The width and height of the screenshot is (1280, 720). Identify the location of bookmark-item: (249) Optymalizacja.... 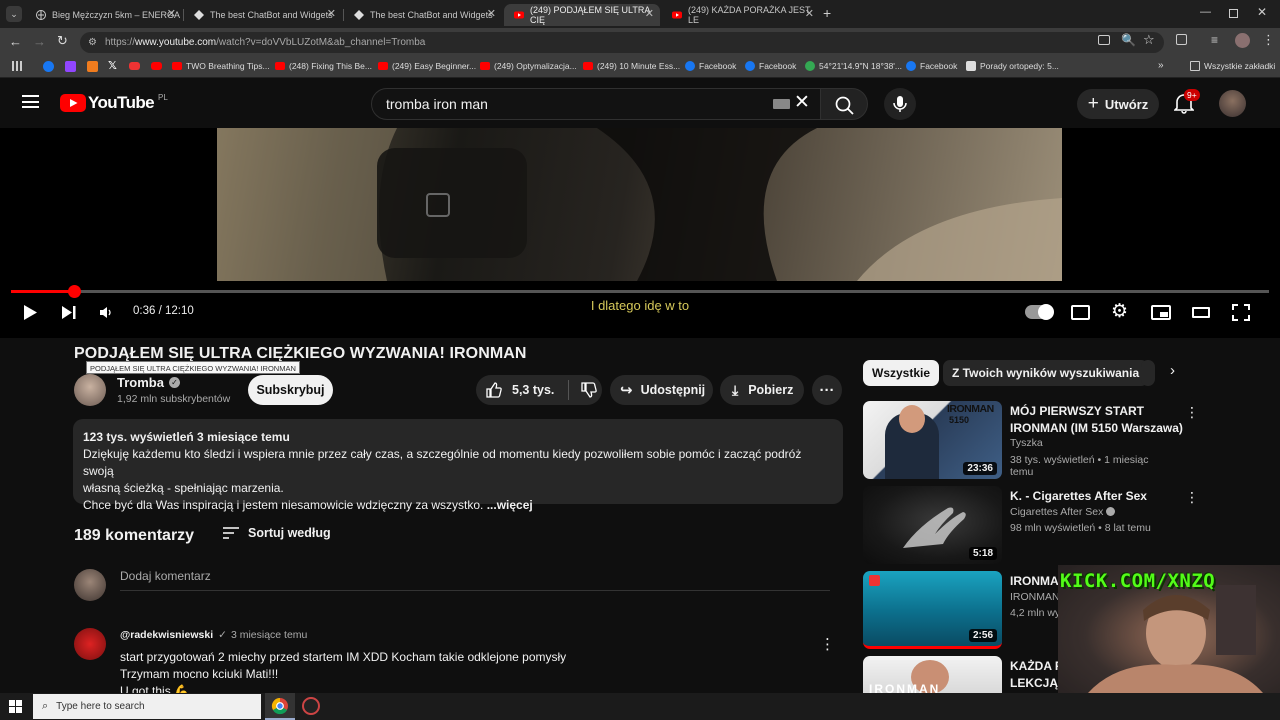
(528, 66).